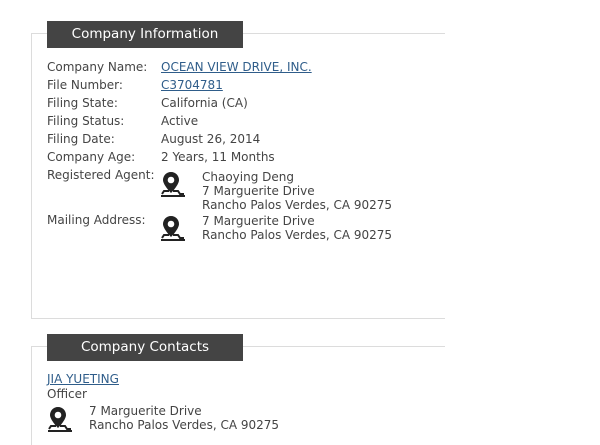 The width and height of the screenshot is (600, 445). Describe the element at coordinates (67, 394) in the screenshot. I see `contact-role: Officer` at that location.